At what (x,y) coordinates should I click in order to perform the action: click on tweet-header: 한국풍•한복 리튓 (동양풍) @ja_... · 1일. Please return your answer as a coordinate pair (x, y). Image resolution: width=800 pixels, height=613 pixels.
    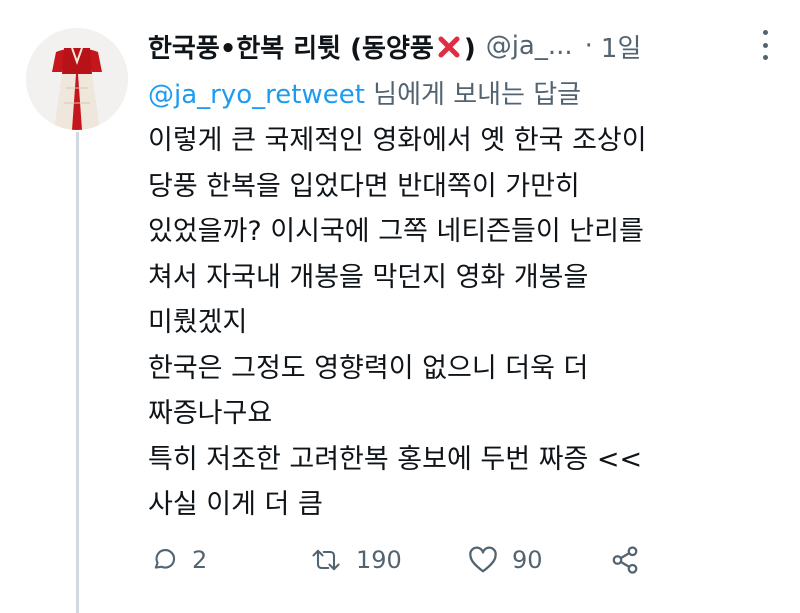
    Looking at the image, I should click on (468, 46).